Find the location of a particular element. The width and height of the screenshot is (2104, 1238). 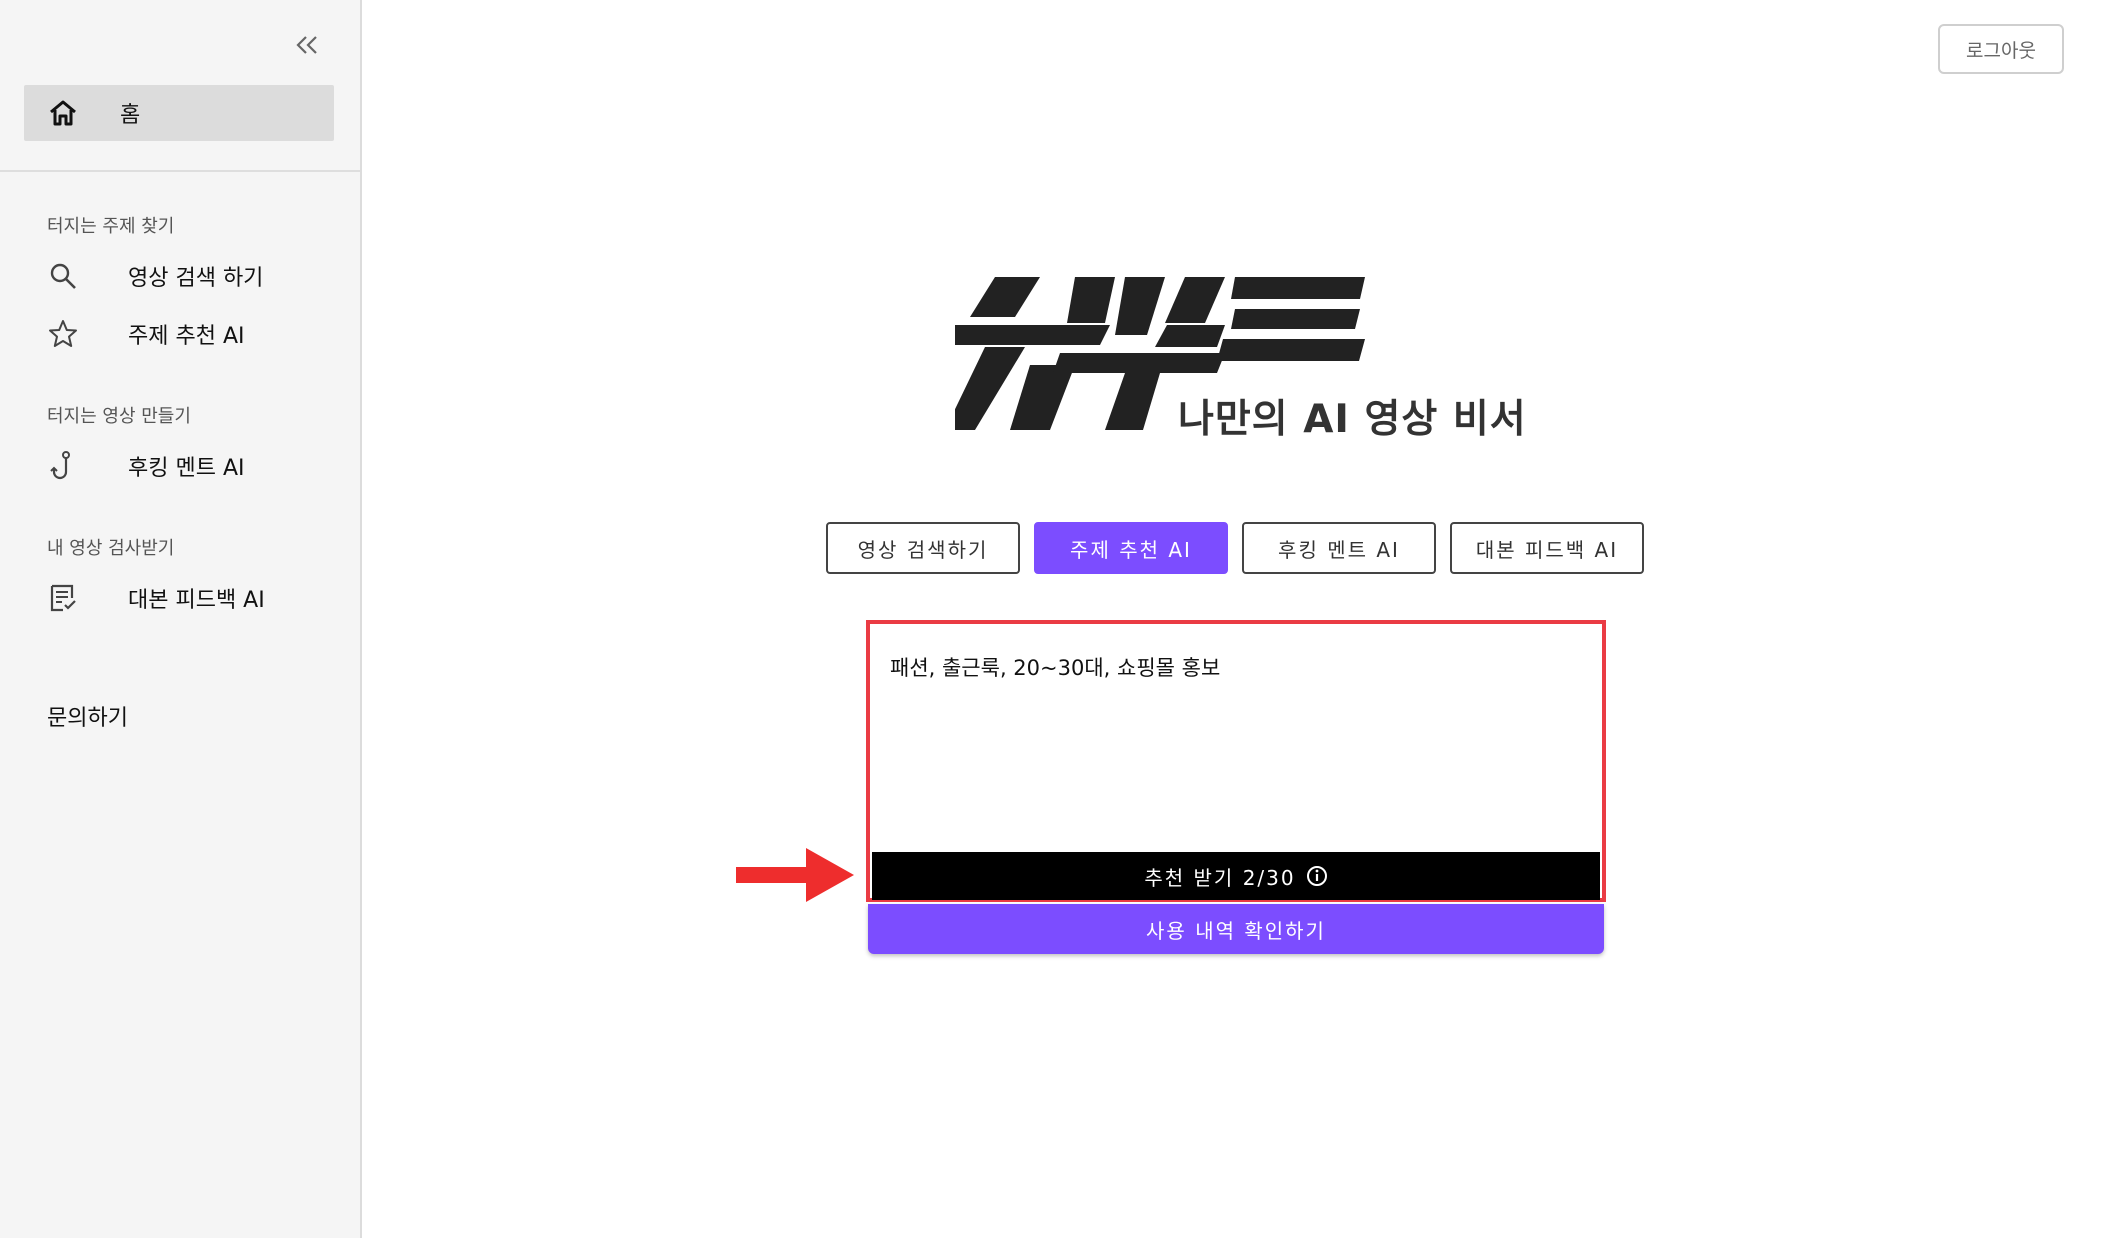

sidebar-item-script-feedback: 대본 피드백 AI is located at coordinates (156, 598).